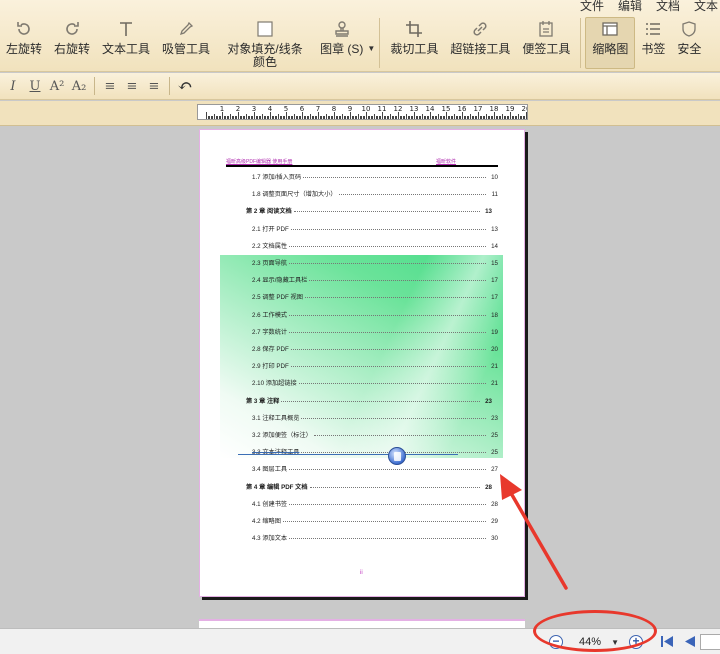  I want to click on toc-section-row: 2.1 打开 PDF 13, so click(375, 228).